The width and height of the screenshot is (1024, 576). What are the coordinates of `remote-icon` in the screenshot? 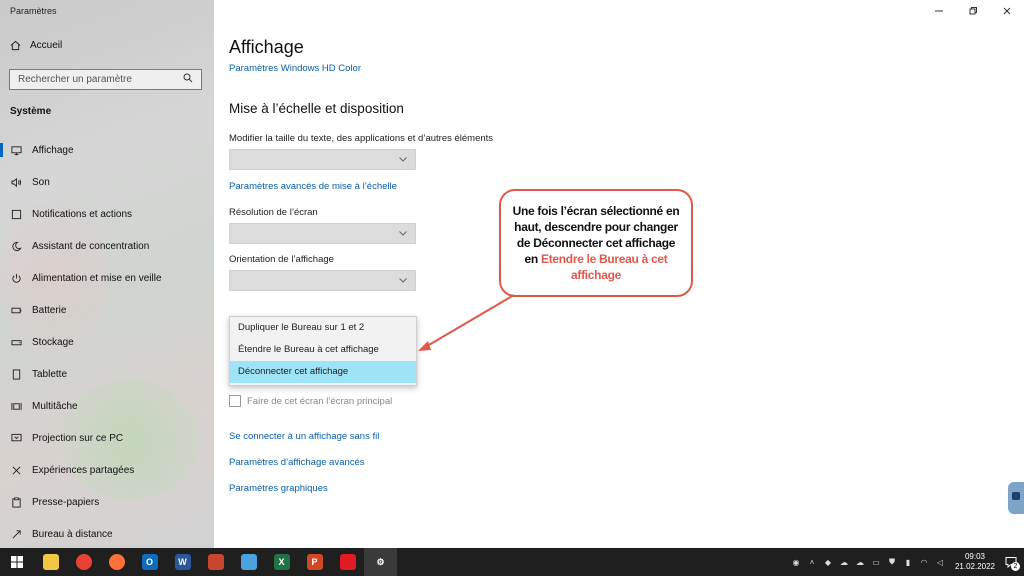 It's located at (16, 534).